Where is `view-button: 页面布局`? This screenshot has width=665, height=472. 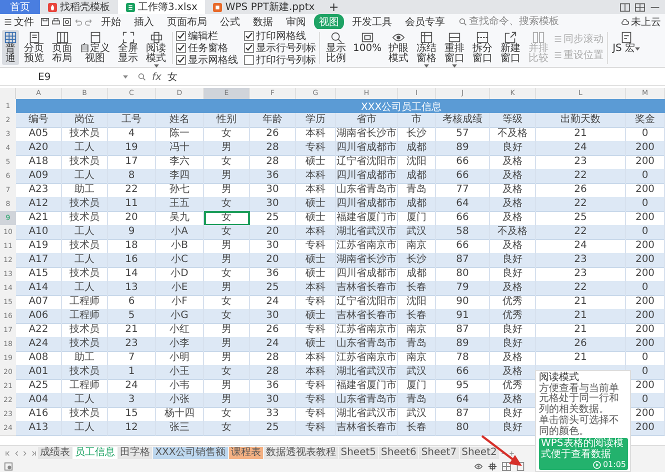 view-button: 页面布局 is located at coordinates (62, 47).